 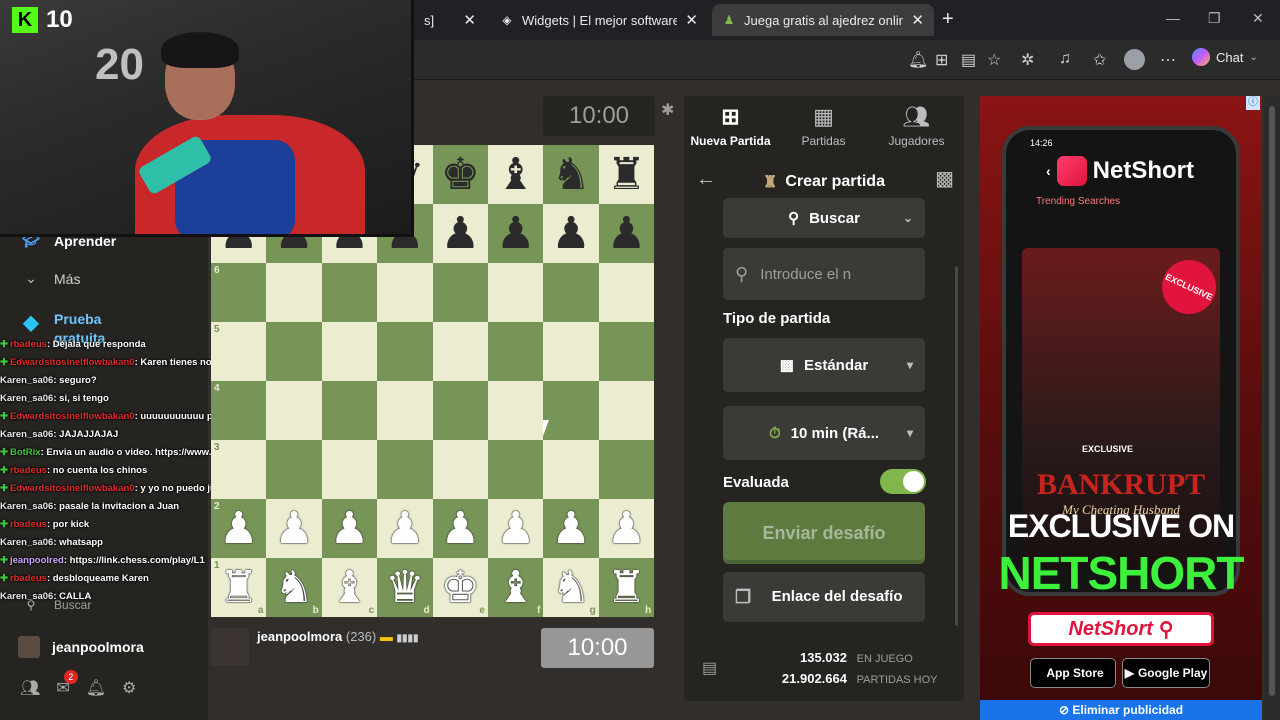 I want to click on new-tab-icon: +, so click(x=948, y=19).